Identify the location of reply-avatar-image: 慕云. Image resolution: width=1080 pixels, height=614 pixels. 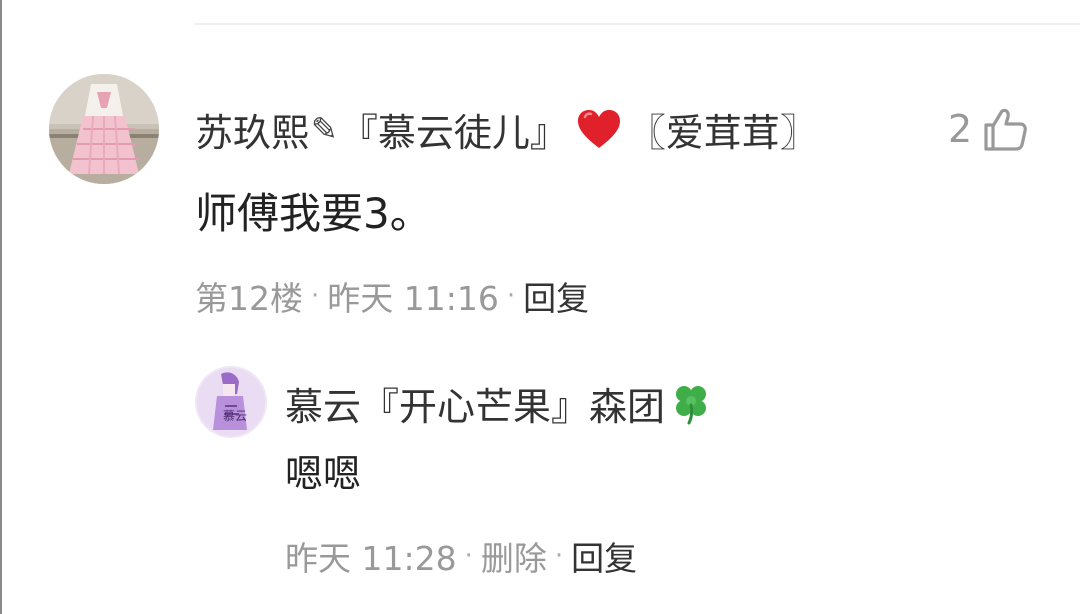
(231, 402).